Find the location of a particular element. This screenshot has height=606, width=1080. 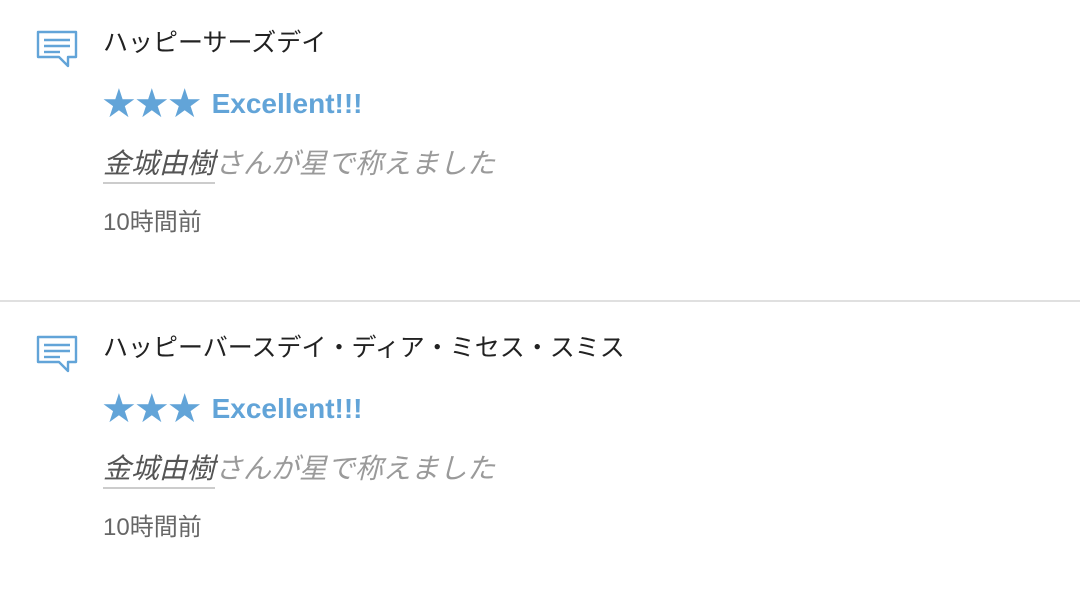

notification-title: ハッピーサーズデイ is located at coordinates (214, 43).